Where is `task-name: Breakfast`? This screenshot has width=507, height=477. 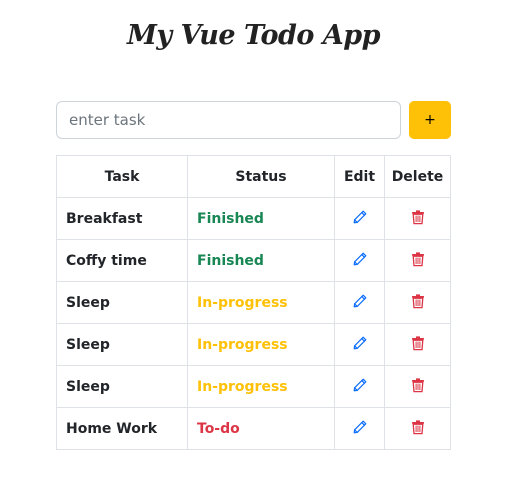
task-name: Breakfast is located at coordinates (122, 218).